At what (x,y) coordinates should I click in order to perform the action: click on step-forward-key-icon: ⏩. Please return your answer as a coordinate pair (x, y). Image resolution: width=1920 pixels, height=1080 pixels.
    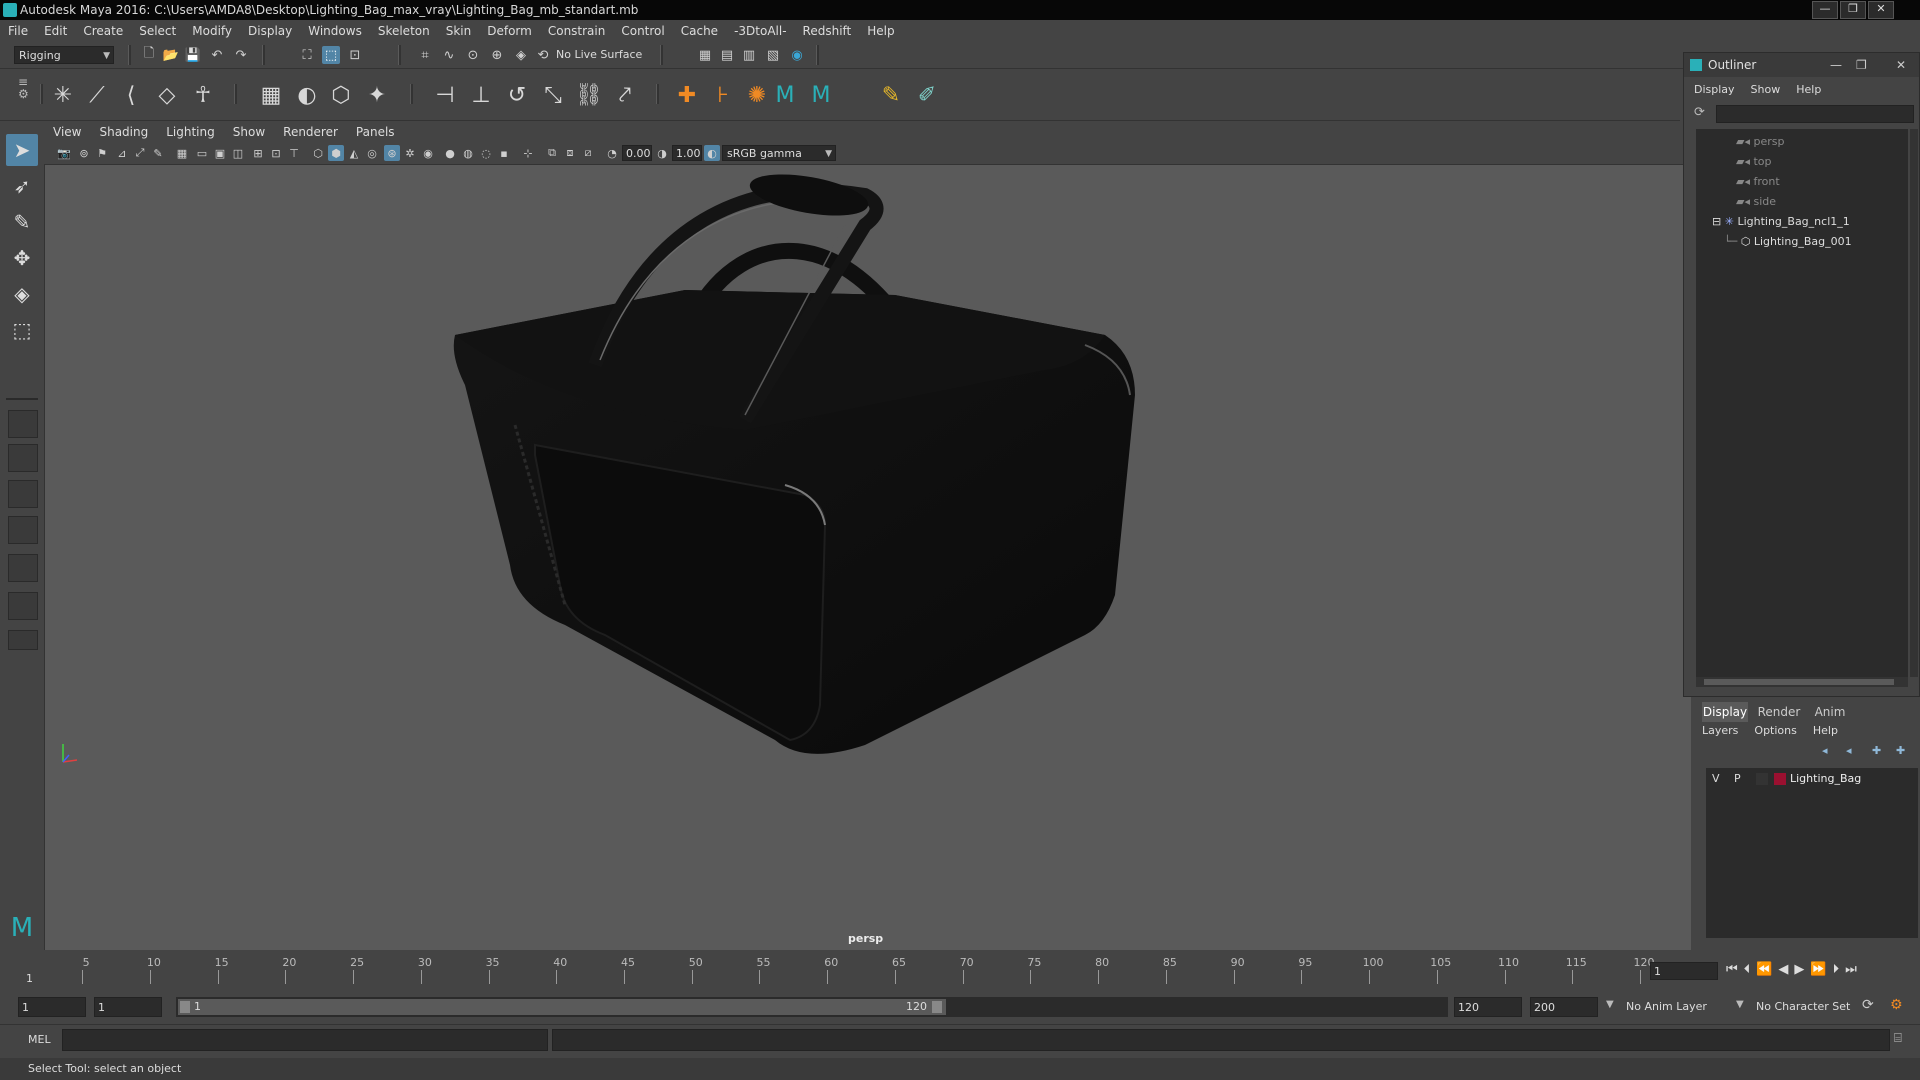
    Looking at the image, I should click on (1818, 969).